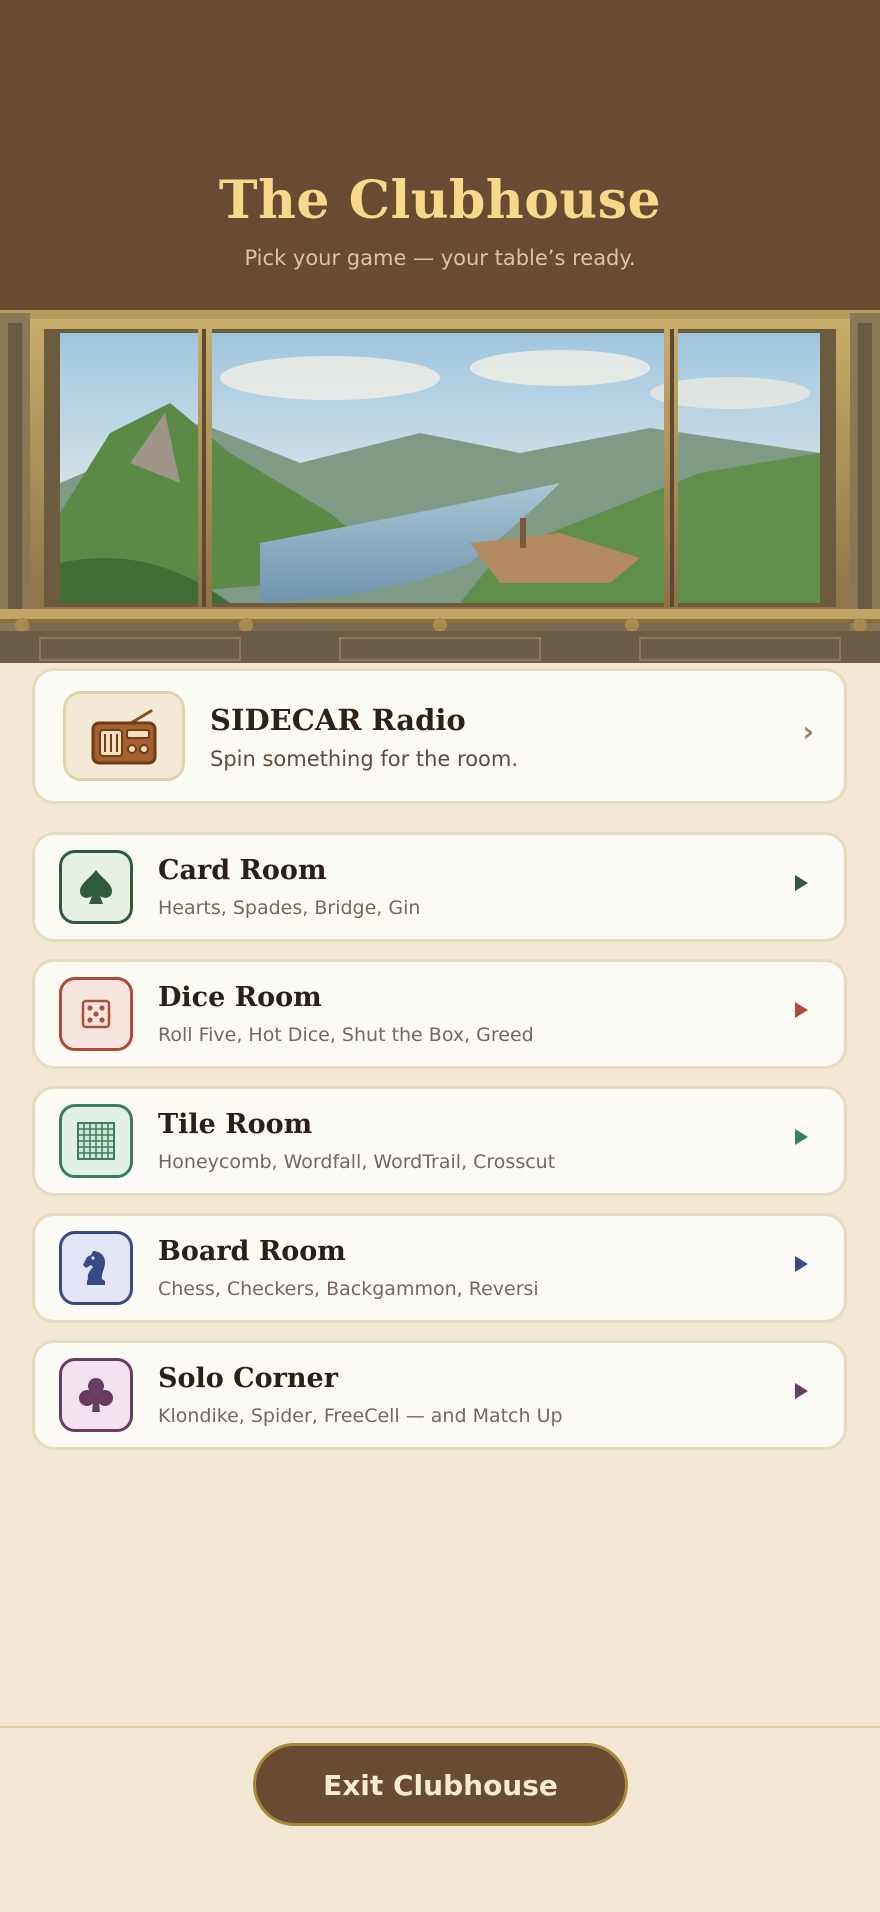  I want to click on card-room-card: Card Room Hearts, Spades, Bridge, Gin, so click(439, 887).